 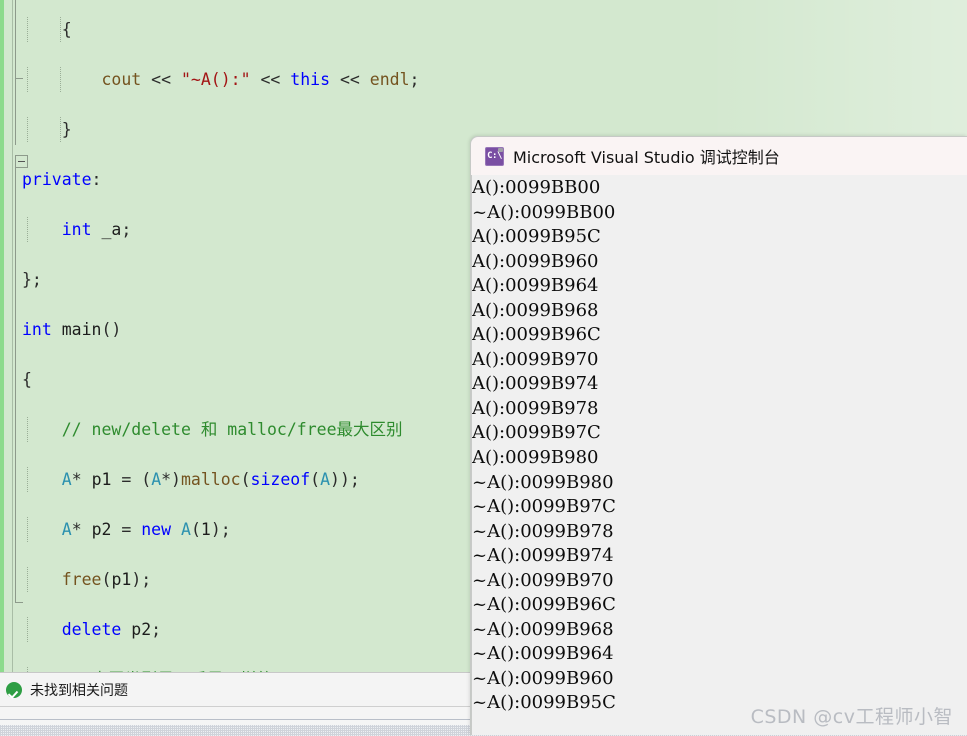 I want to click on console-line: A():0099B960, so click(x=535, y=261).